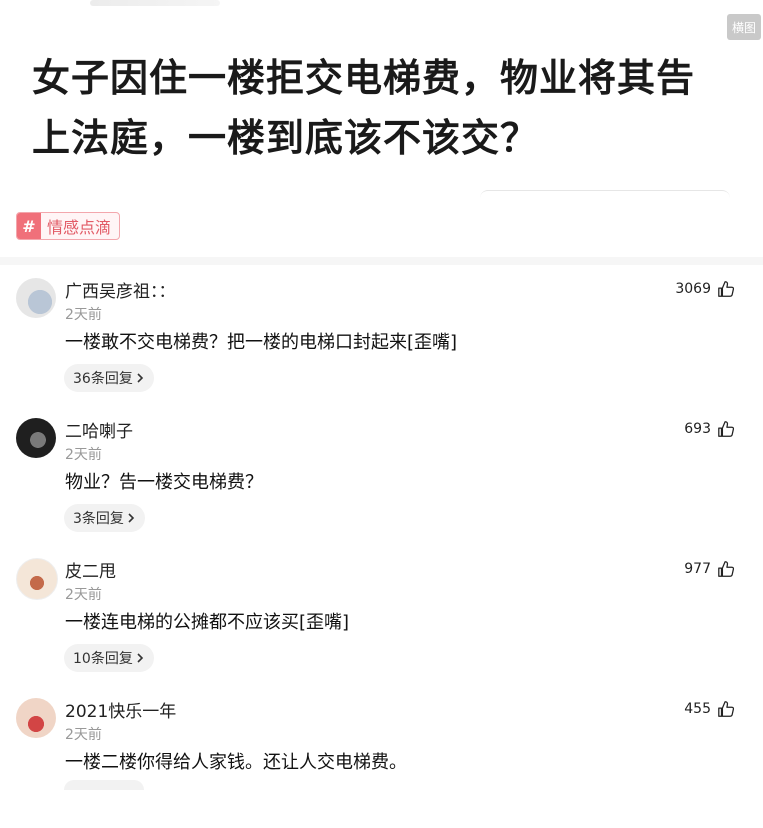 This screenshot has width=763, height=828. I want to click on comment-text: 一楼二楼你得给人家钱。还让人交电梯费。, so click(236, 762).